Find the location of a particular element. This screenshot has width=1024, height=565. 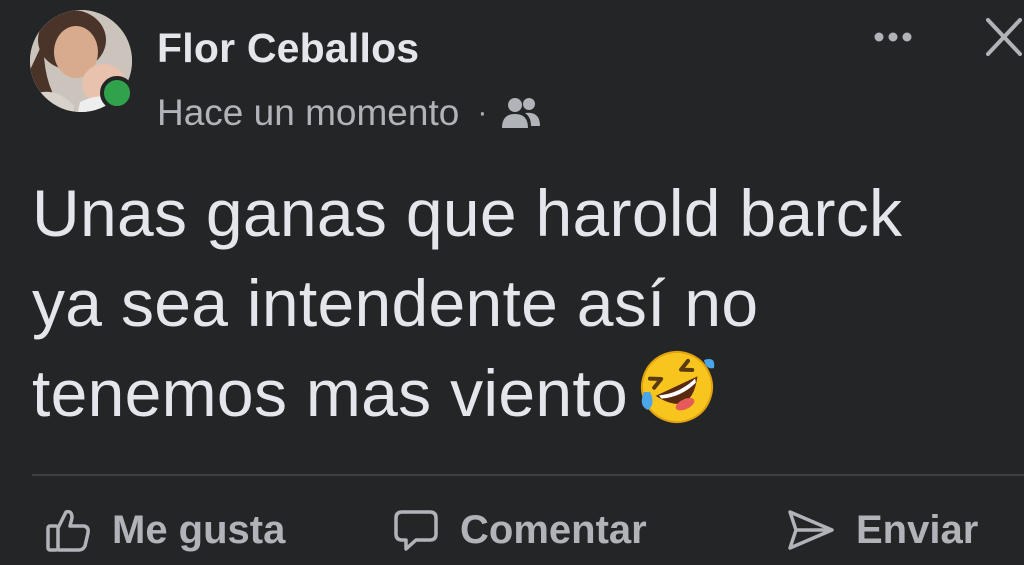

more-options-icon is located at coordinates (896, 37).